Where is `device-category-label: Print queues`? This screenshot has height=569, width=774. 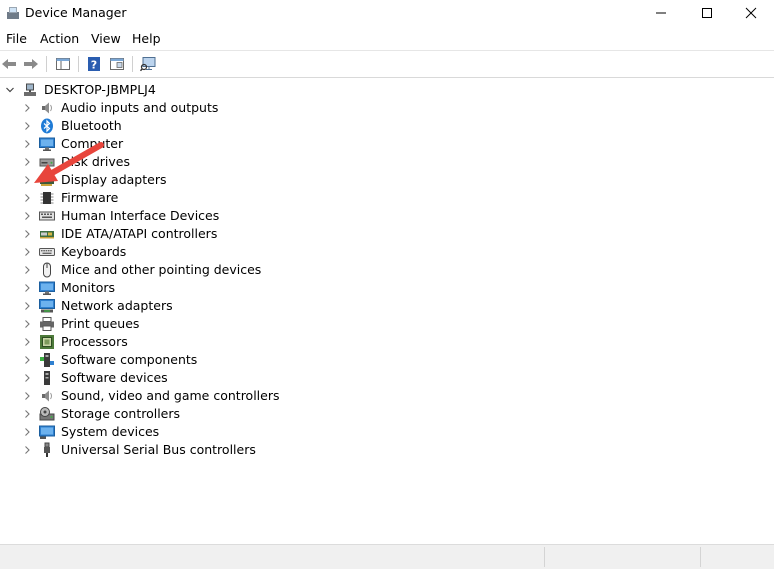
device-category-label: Print queues is located at coordinates (100, 323).